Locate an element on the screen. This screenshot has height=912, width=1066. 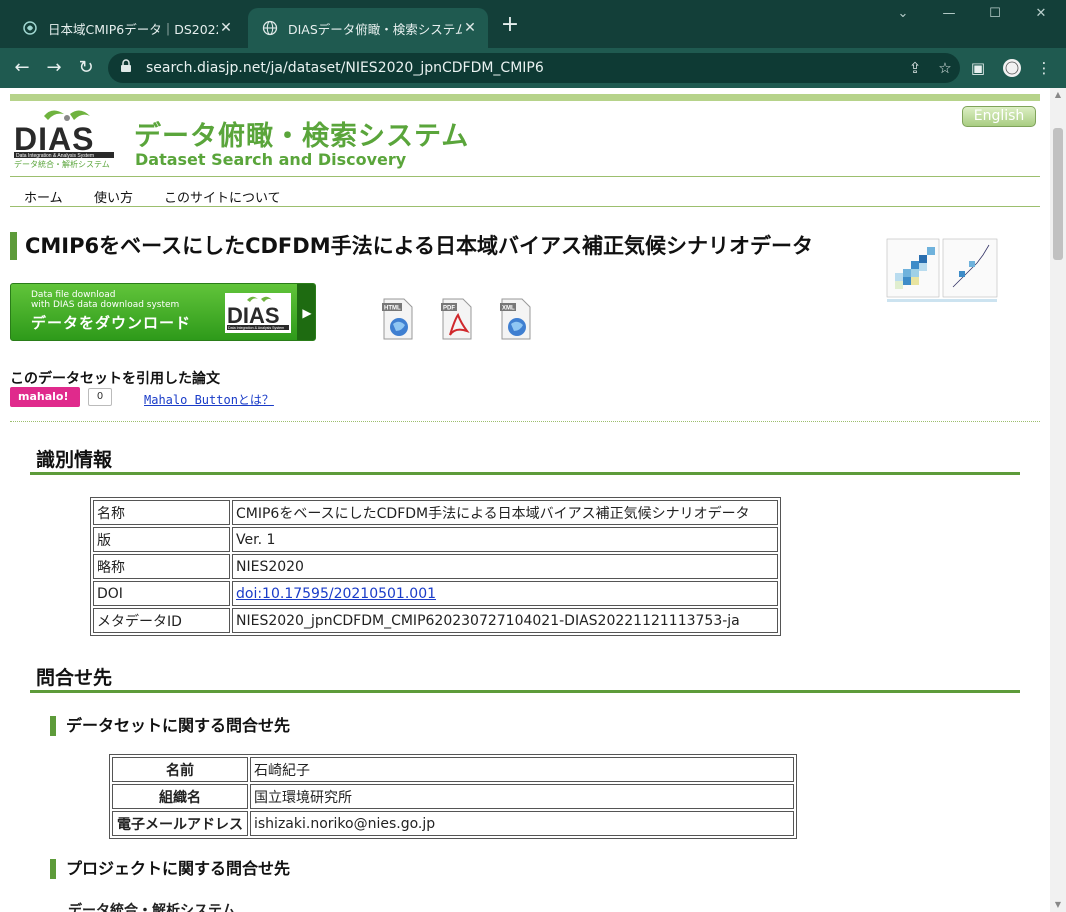
table-label: DOI is located at coordinates (161, 593).